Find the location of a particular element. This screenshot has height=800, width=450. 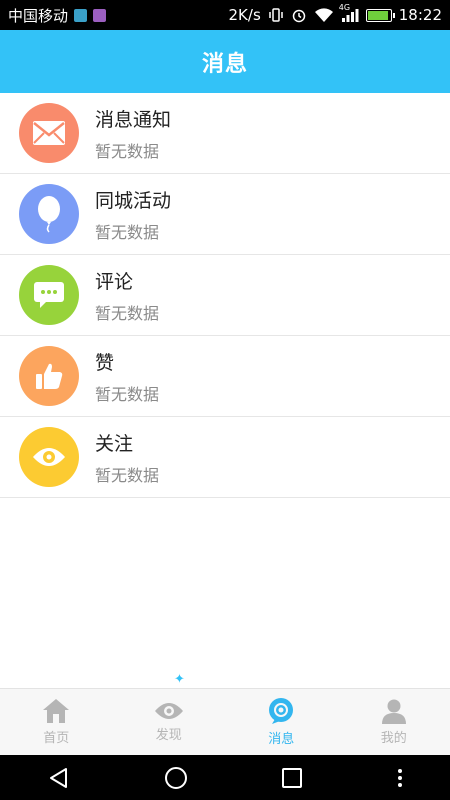

list-item-likes: 赞 暂无数据 is located at coordinates (225, 376).